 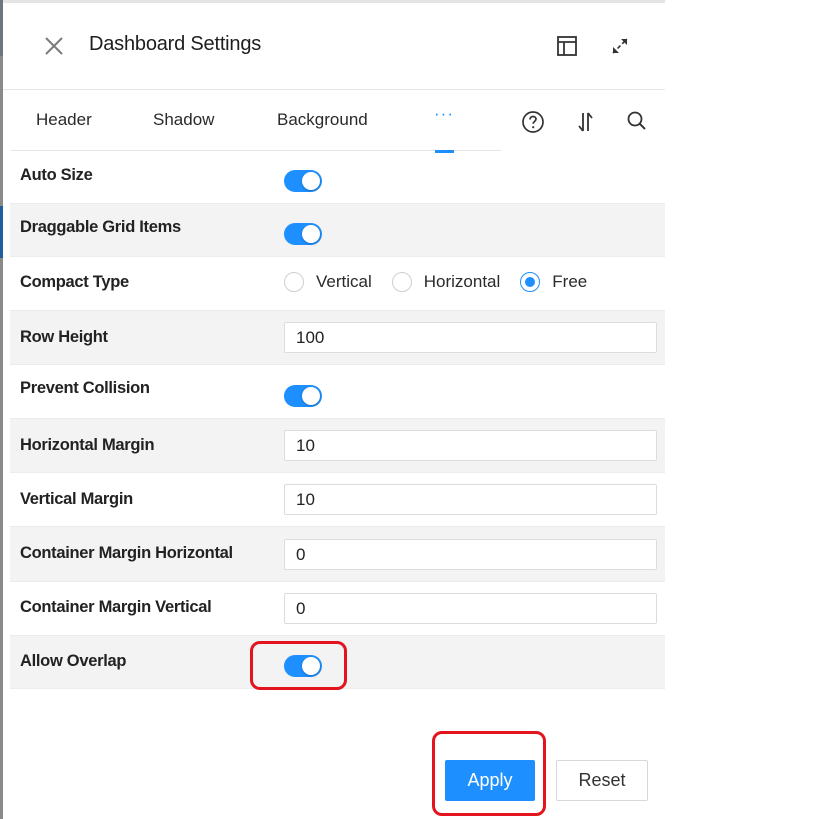 I want to click on expand-button, so click(x=620, y=46).